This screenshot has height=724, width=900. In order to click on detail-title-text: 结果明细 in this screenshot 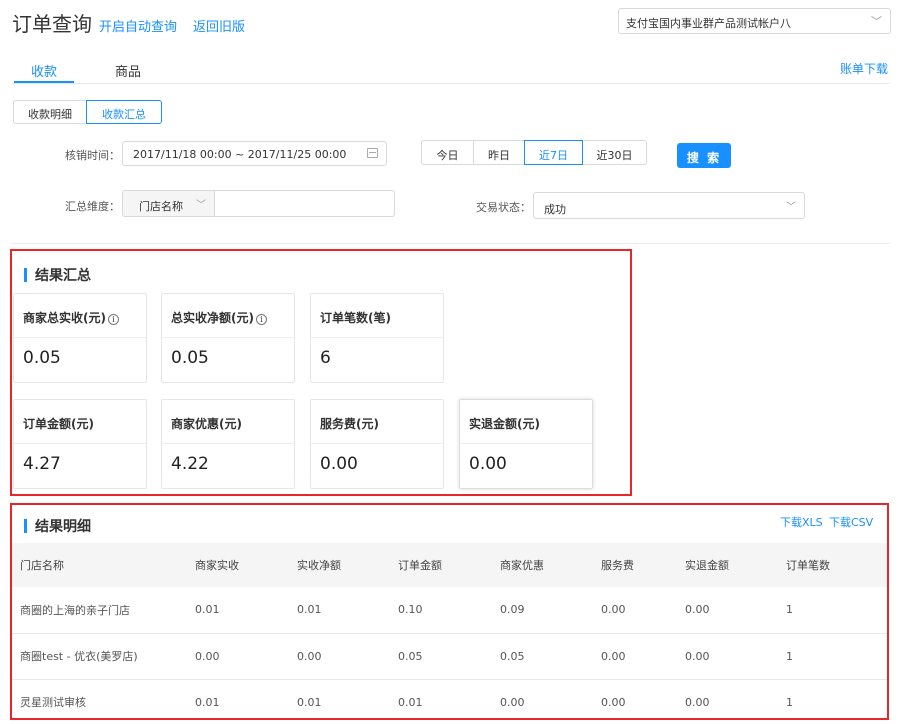, I will do `click(63, 527)`.